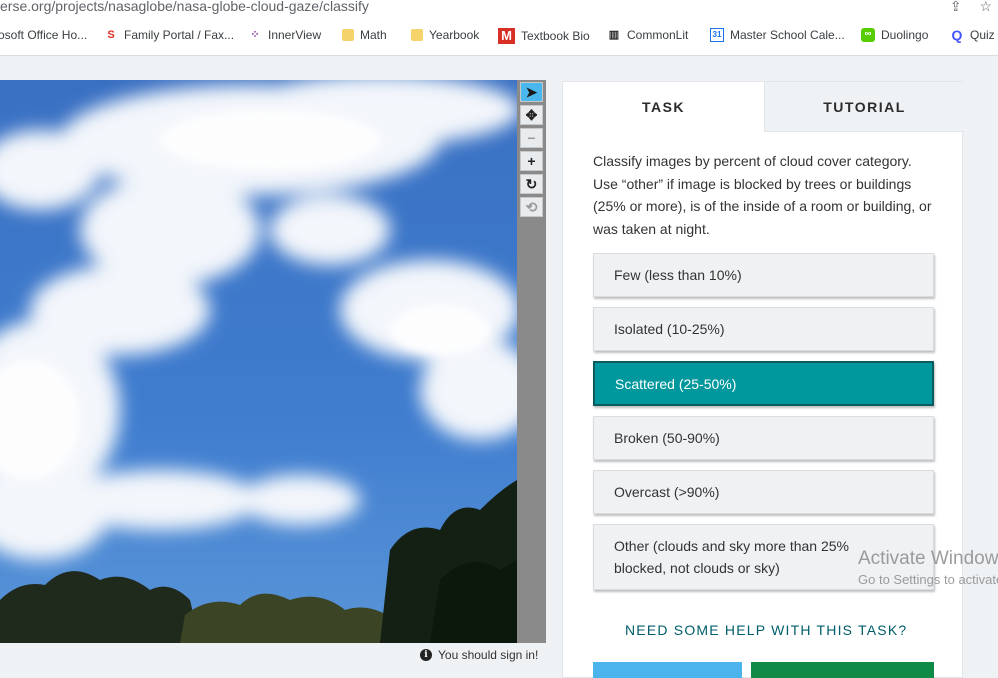 The width and height of the screenshot is (998, 678). I want to click on book-icon: ▥, so click(614, 35).